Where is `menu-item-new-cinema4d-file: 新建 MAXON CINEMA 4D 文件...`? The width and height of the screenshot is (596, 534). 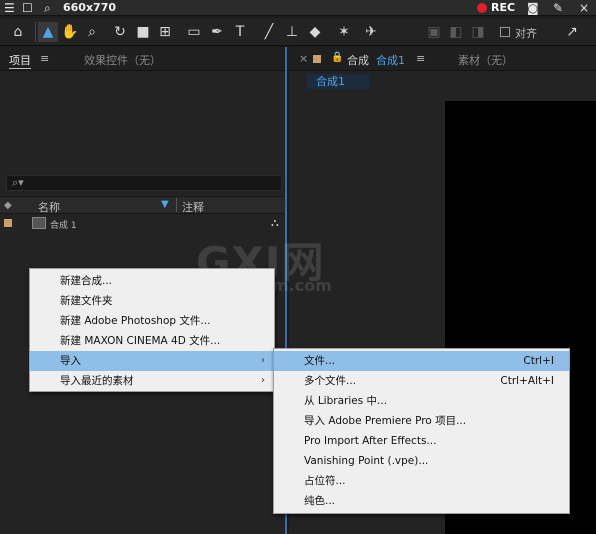
menu-item-new-cinema4d-file: 新建 MAXON CINEMA 4D 文件... is located at coordinates (152, 341).